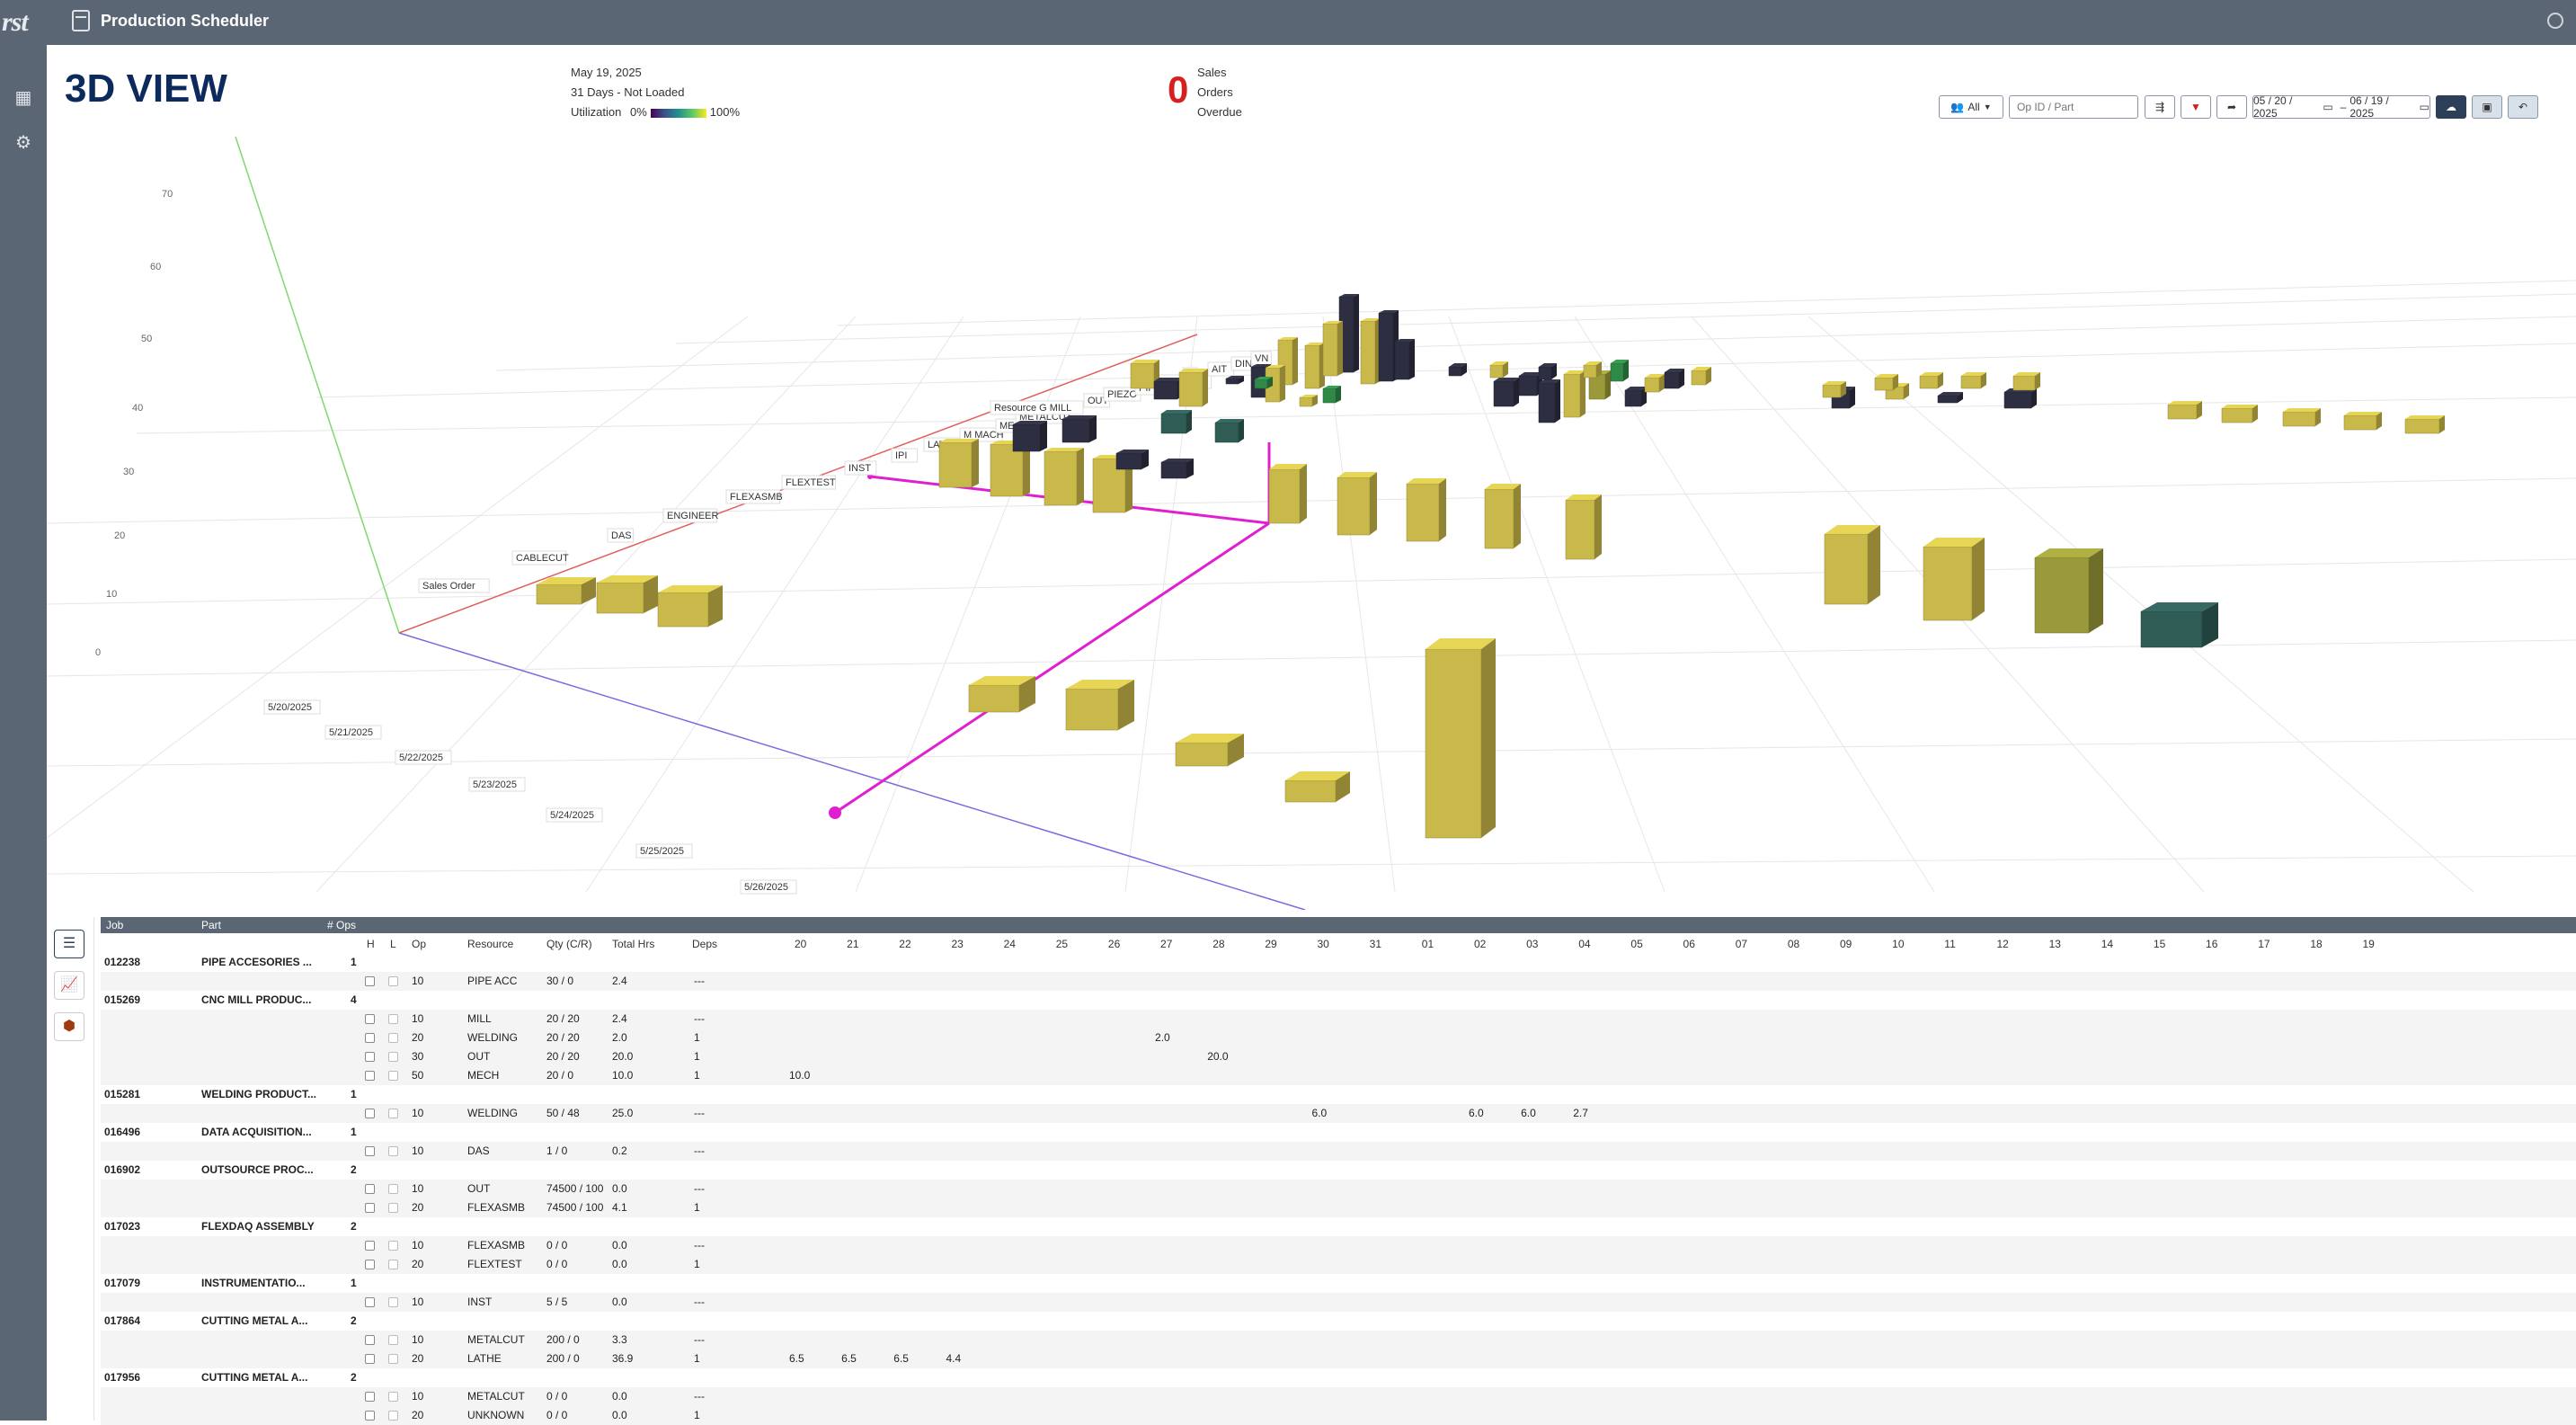 The height and width of the screenshot is (1425, 2576). I want to click on operation-row: 30 OUT 20 / 20 20.0 1 20.0, so click(1338, 1056).